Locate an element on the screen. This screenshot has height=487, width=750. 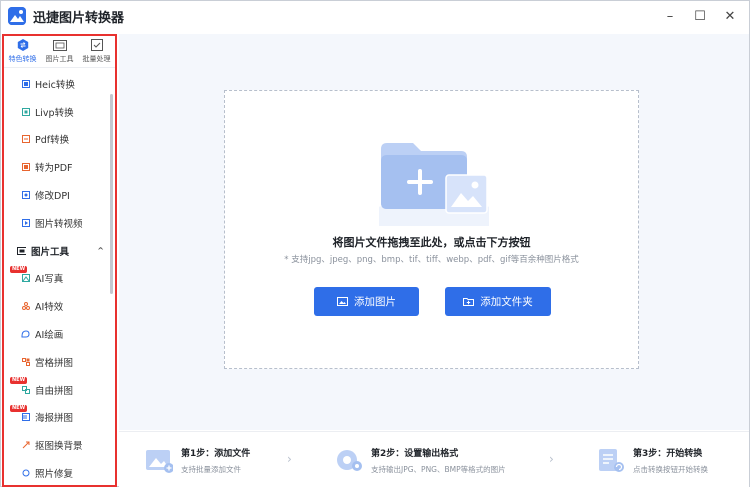
step-start-convert: 第3步：开始转换 点击转换按钮开始转换 is located at coordinates (652, 460).